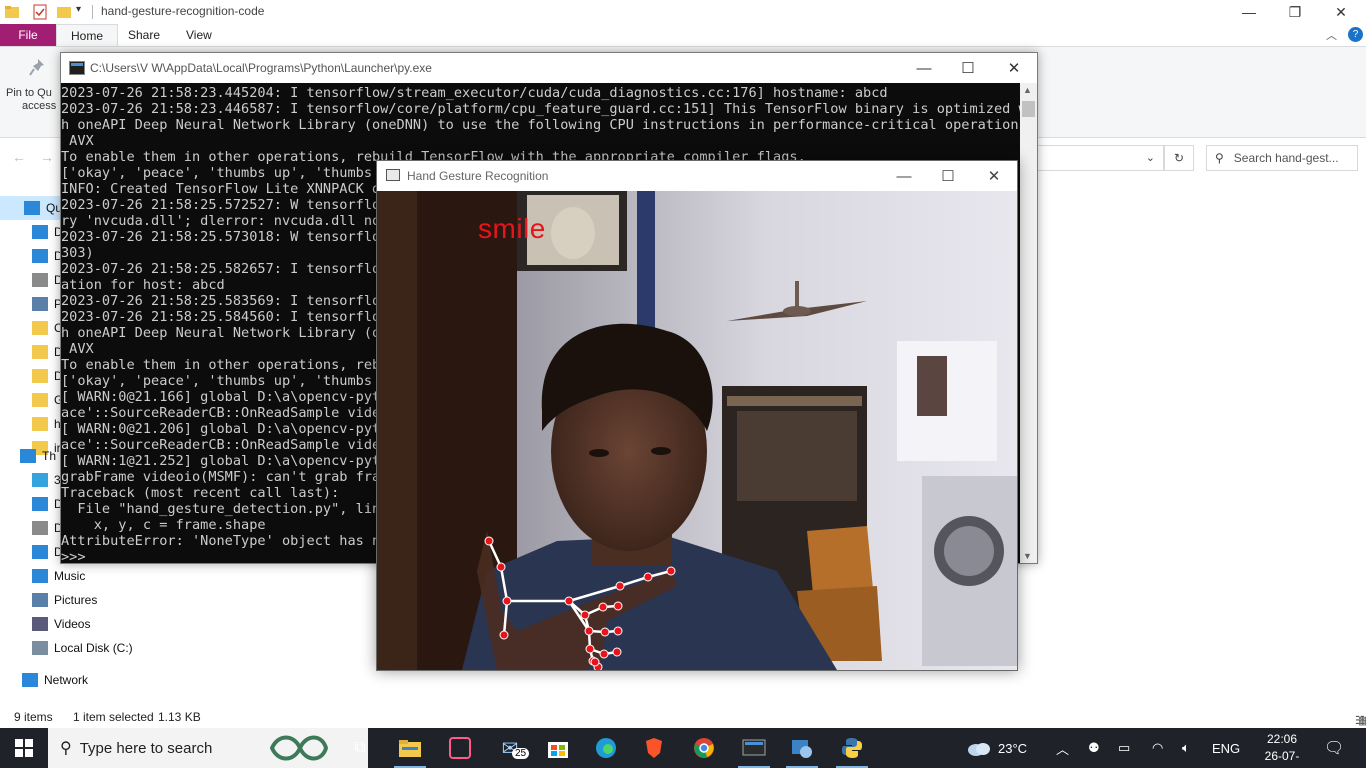 The image size is (1366, 768). I want to click on clock: 22:06 26-07-2023, so click(1282, 749).